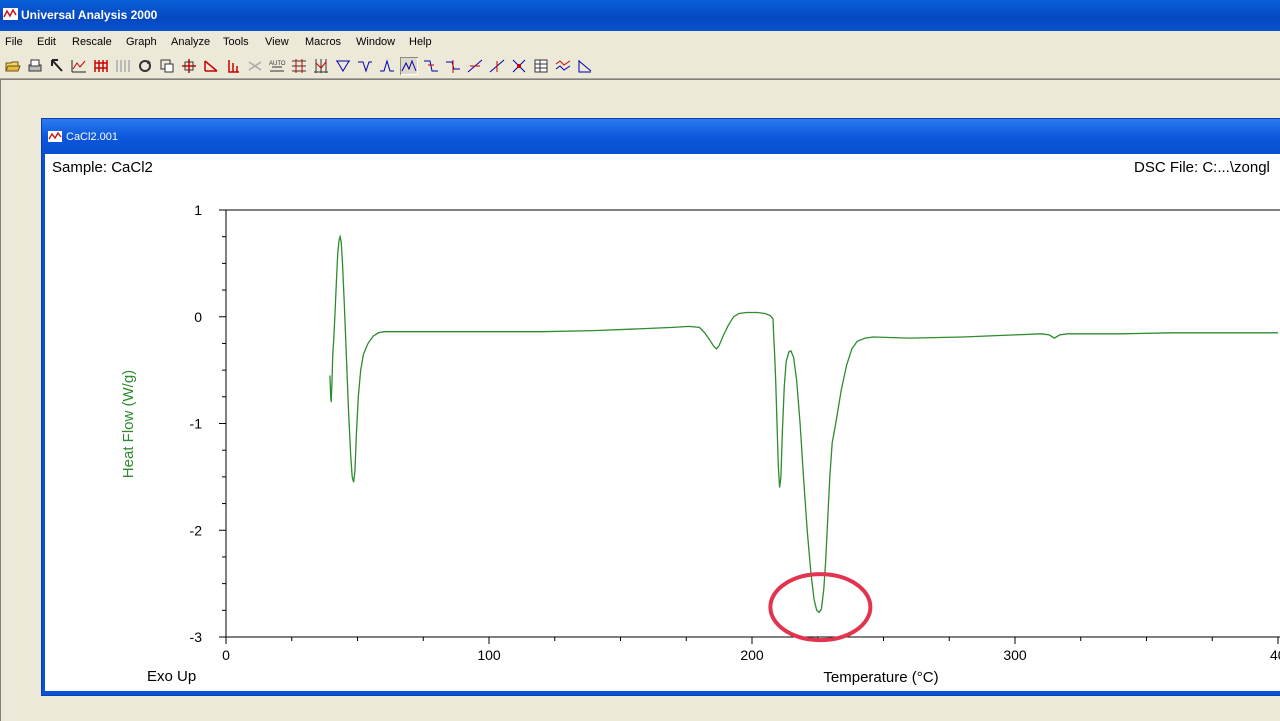 This screenshot has width=1280, height=721. What do you see at coordinates (640, 15) in the screenshot?
I see `app-titlebar: Universal Analysis 2000` at bounding box center [640, 15].